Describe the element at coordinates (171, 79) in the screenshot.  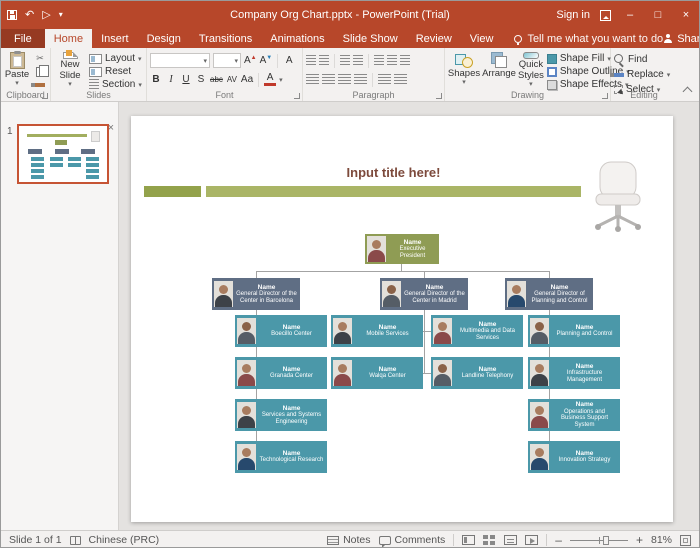
I see `italic-button: I` at that location.